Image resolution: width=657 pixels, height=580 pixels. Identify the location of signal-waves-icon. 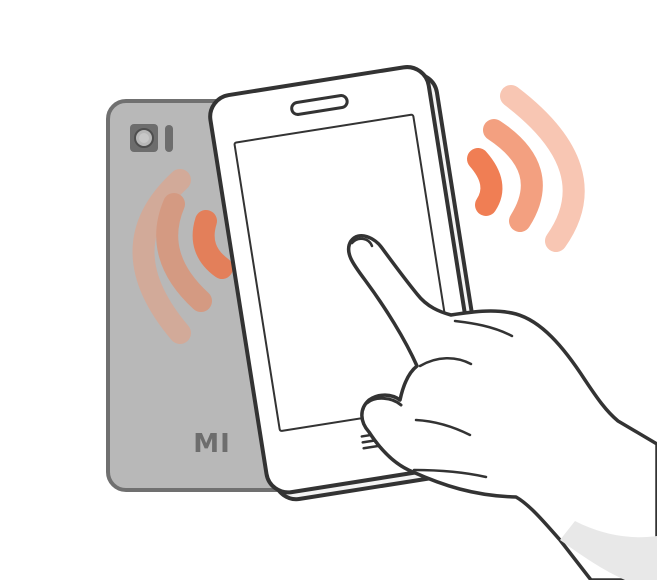
(526, 168).